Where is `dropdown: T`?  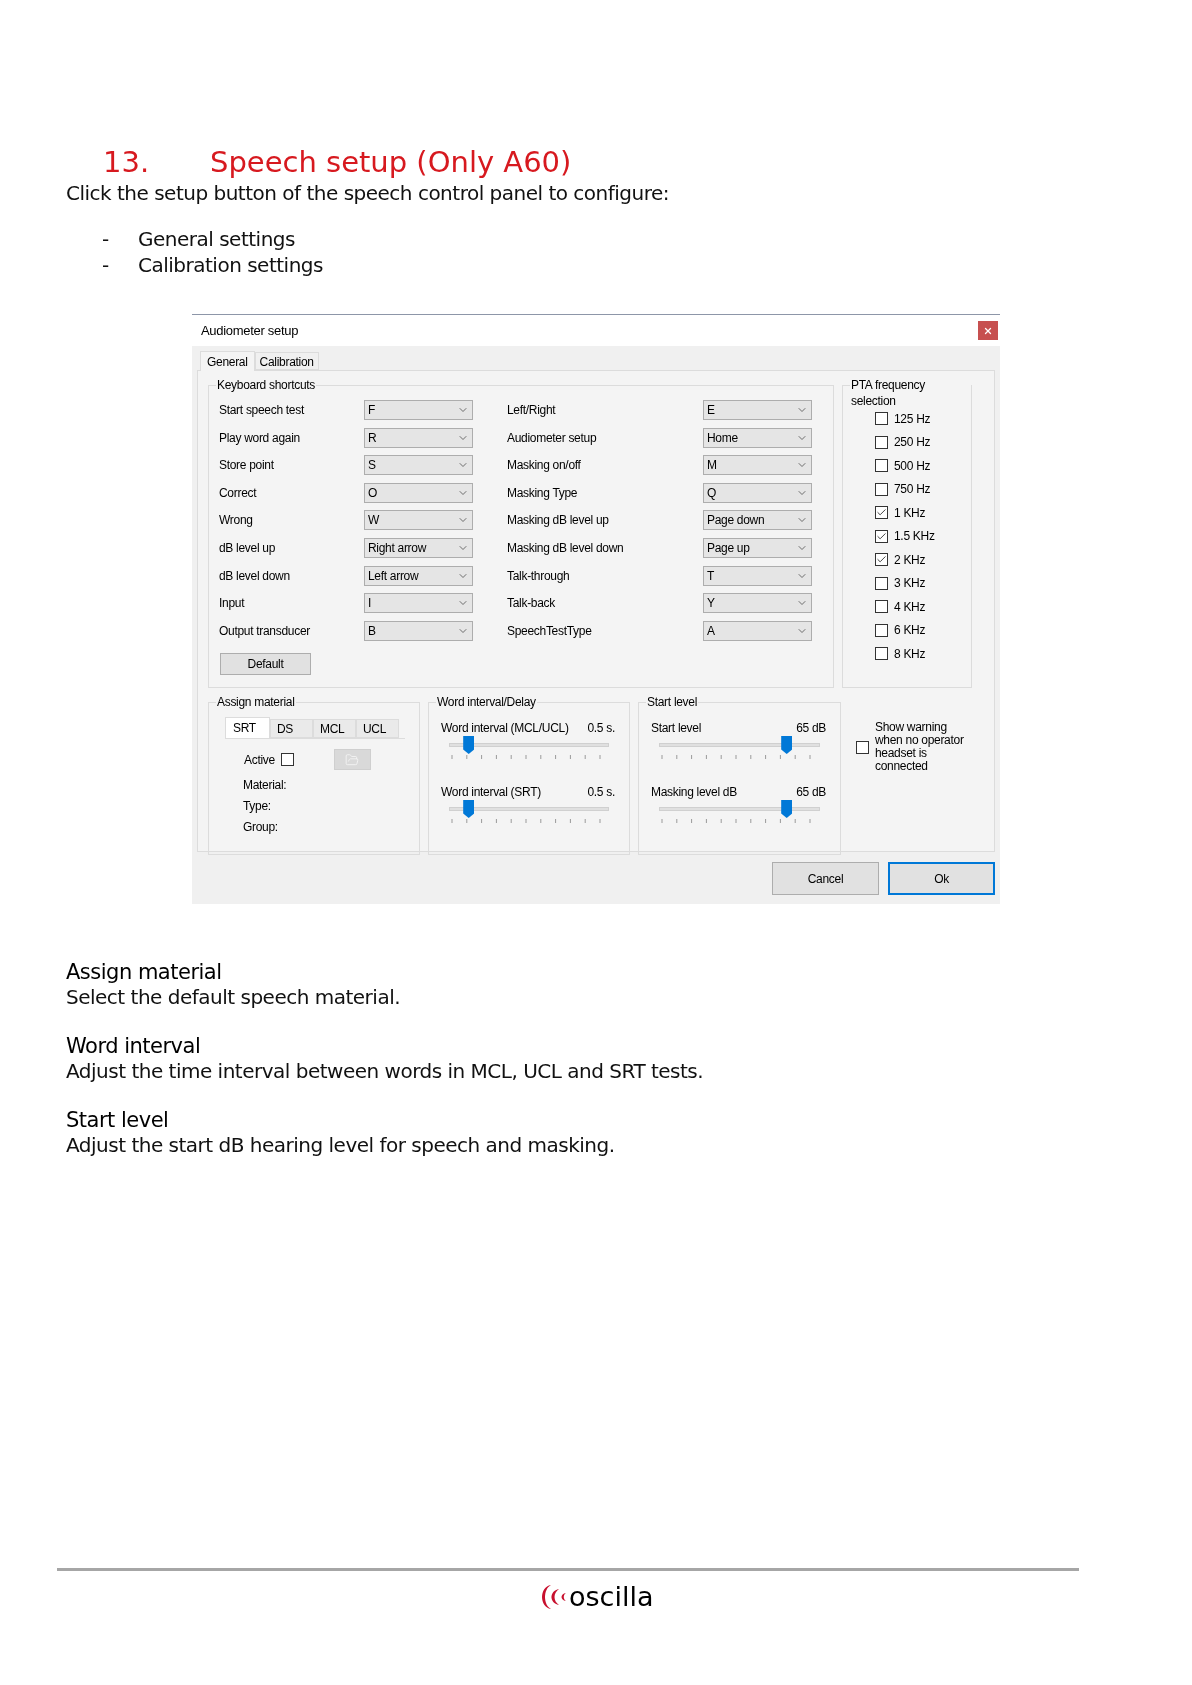
dropdown: T is located at coordinates (757, 575).